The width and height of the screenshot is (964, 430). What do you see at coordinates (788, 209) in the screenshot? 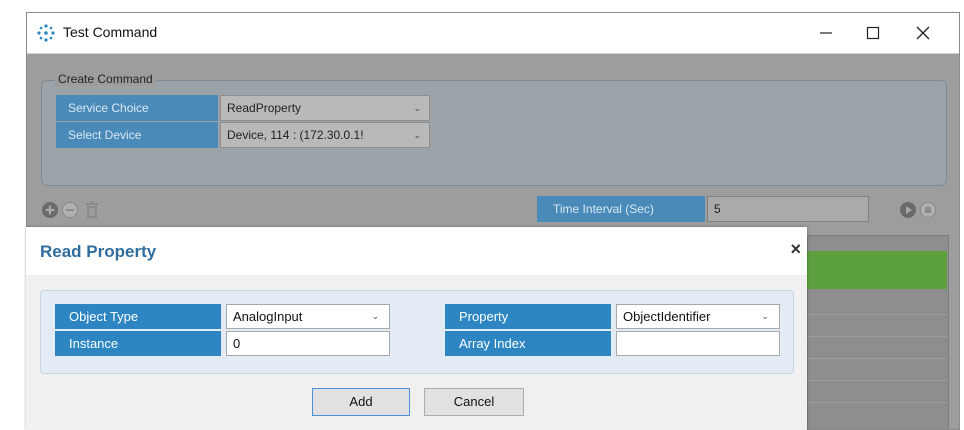
I see `time-interval-input: 5` at bounding box center [788, 209].